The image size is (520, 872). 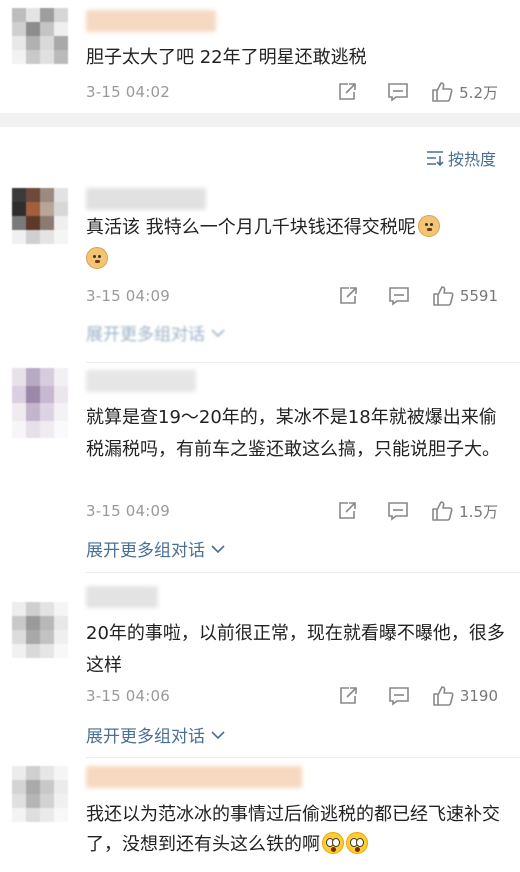 What do you see at coordinates (478, 511) in the screenshot?
I see `like-count: 1.5万` at bounding box center [478, 511].